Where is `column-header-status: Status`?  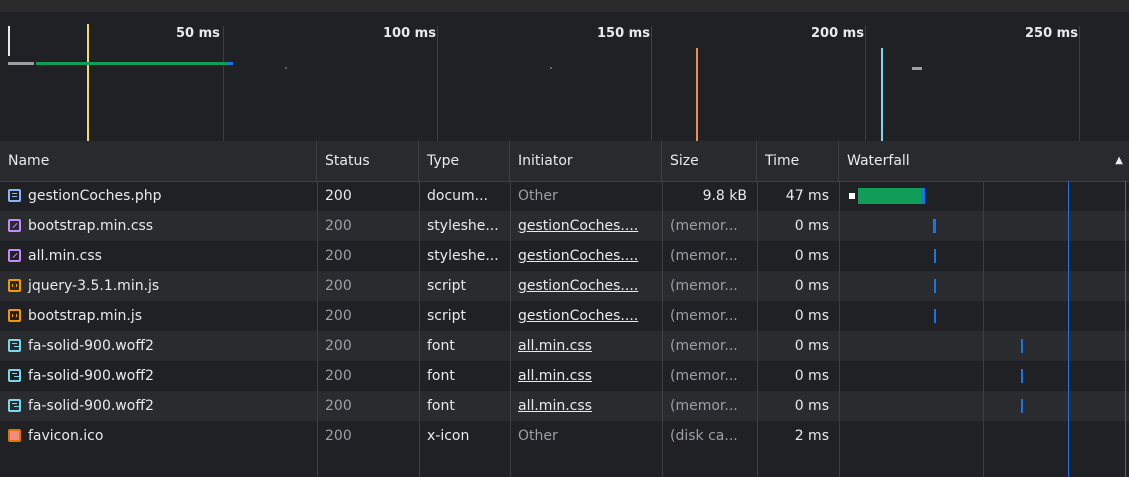 column-header-status: Status is located at coordinates (368, 161).